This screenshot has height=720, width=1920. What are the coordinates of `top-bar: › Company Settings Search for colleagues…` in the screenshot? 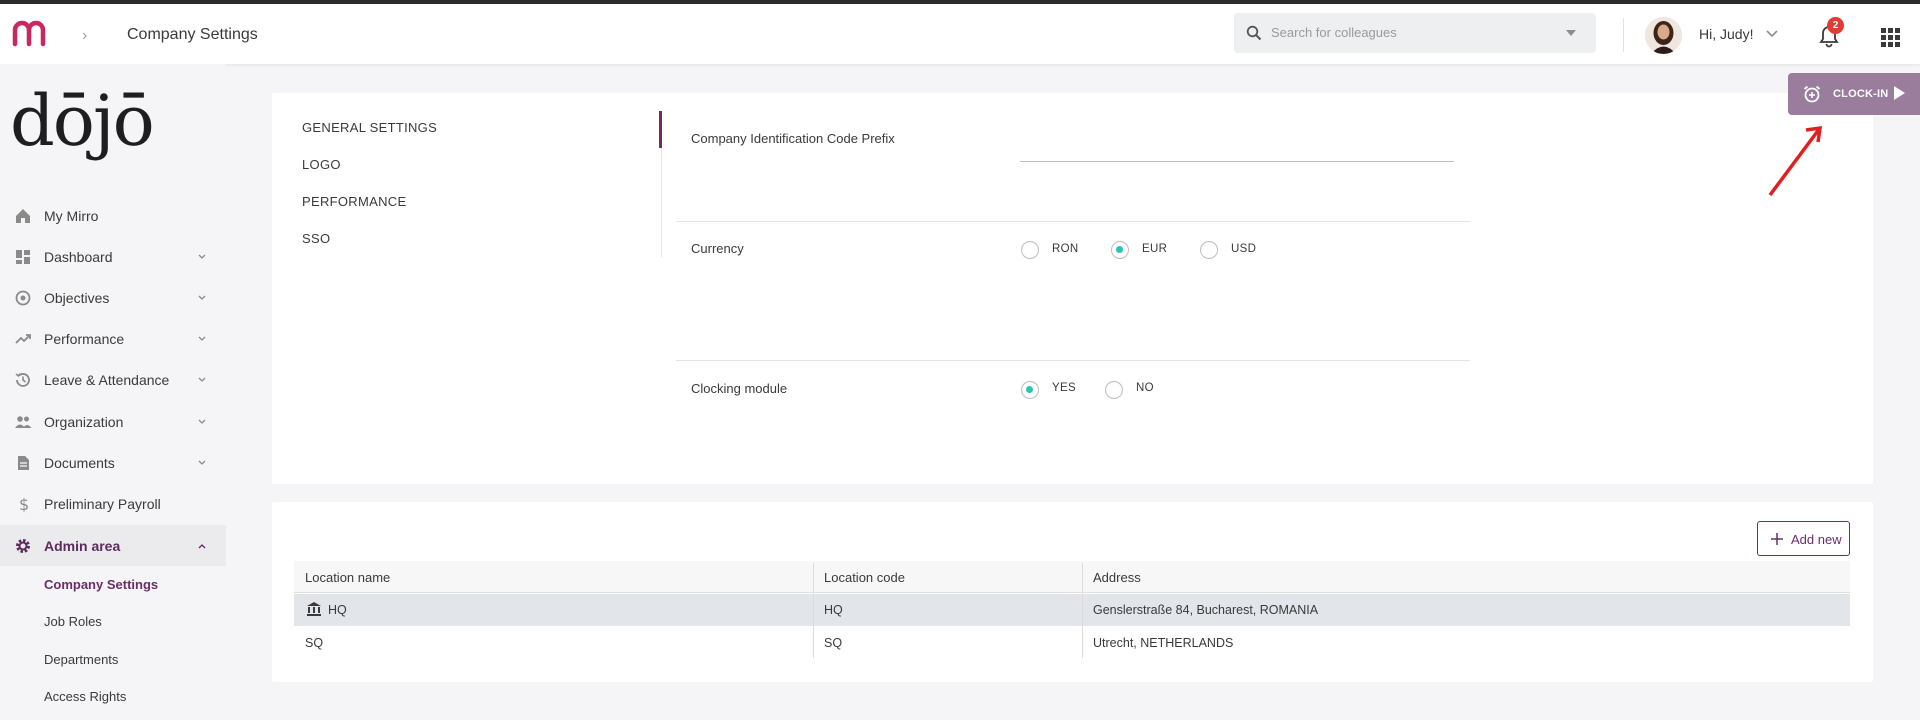 It's located at (960, 34).